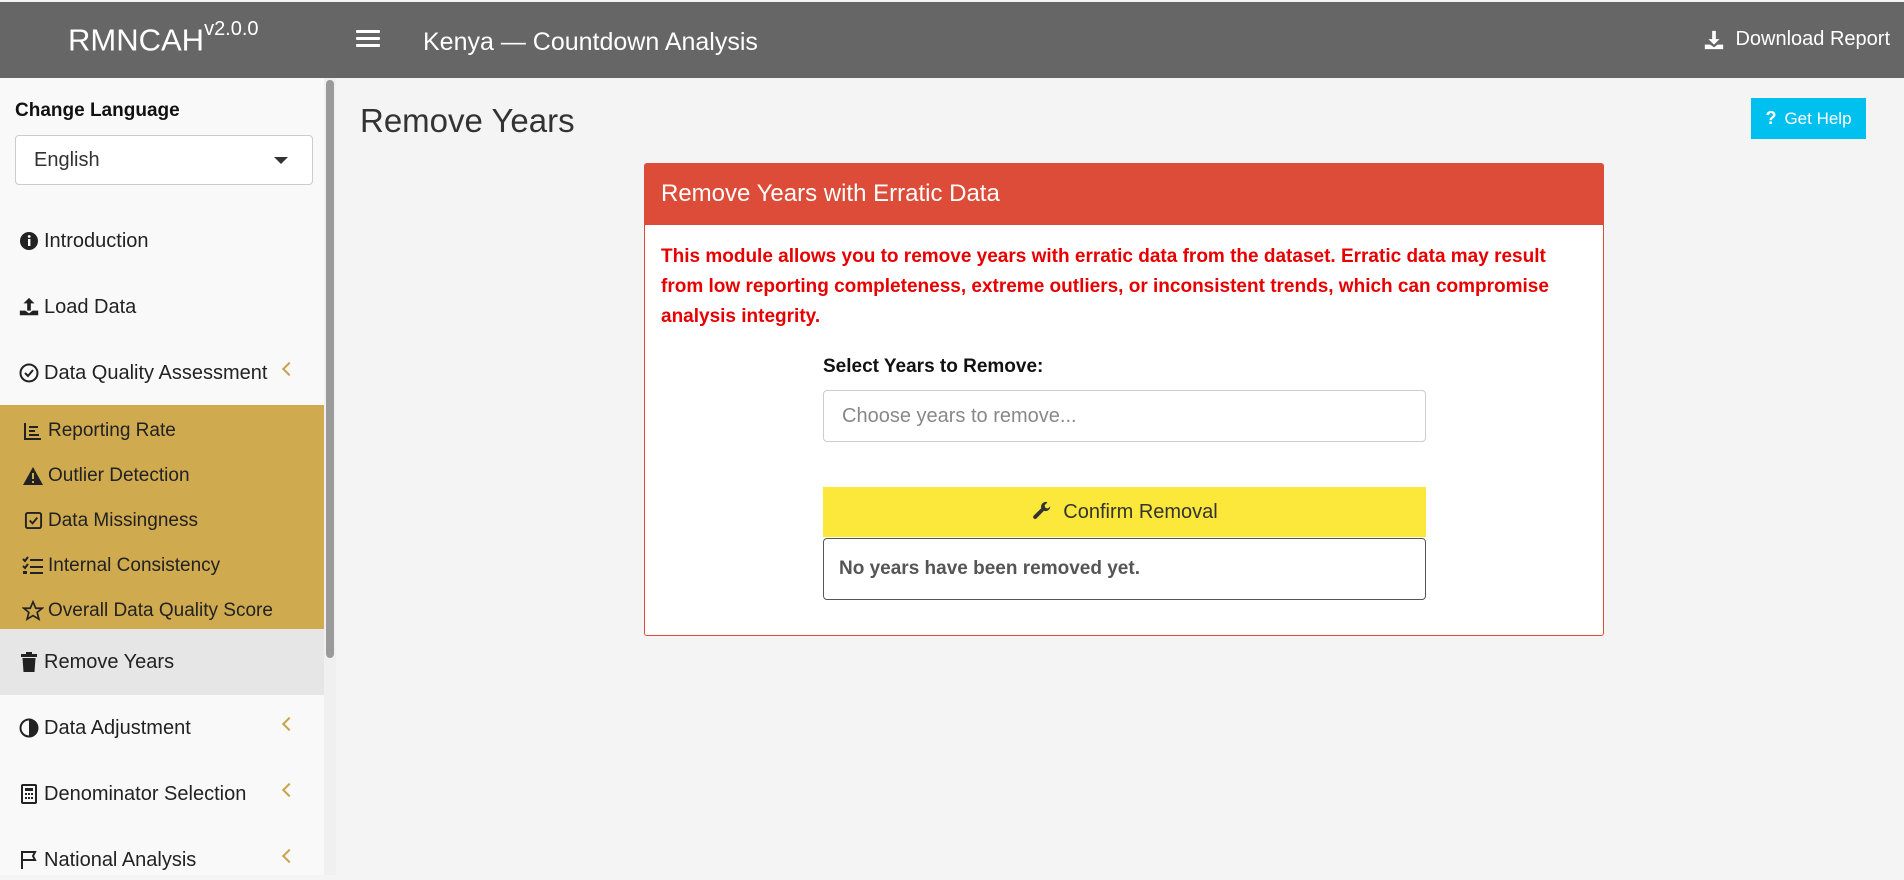  I want to click on wrench-icon, so click(1042, 510).